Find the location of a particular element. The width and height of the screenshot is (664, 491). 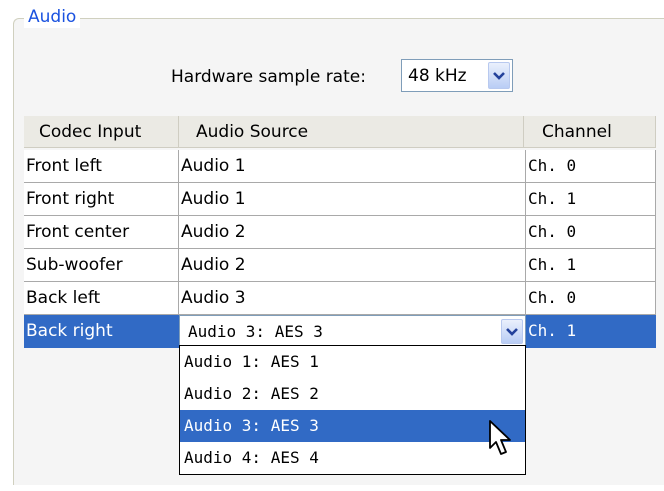

codec-input-cell: Front right is located at coordinates (101, 199).